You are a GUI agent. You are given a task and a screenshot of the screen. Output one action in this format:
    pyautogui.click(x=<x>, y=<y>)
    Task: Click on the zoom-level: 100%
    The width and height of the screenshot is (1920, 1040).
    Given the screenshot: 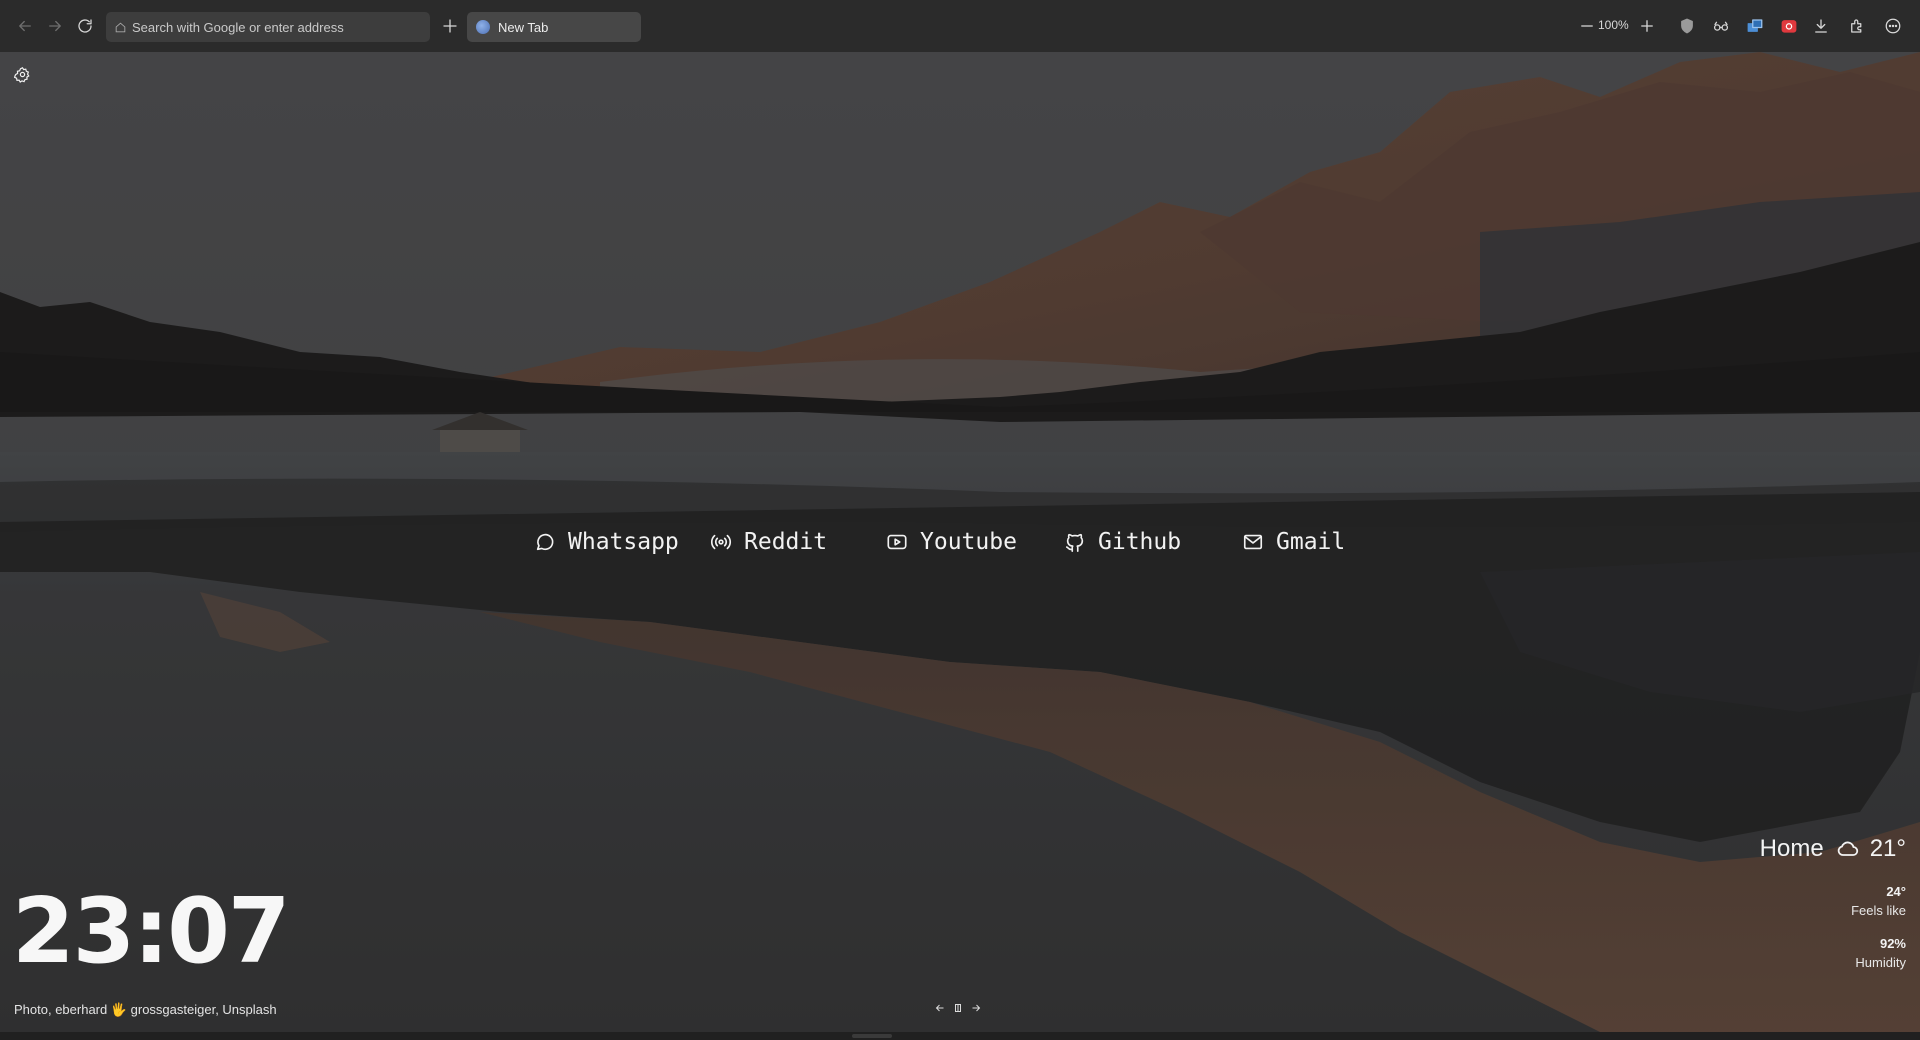 What is the action you would take?
    pyautogui.click(x=1613, y=25)
    